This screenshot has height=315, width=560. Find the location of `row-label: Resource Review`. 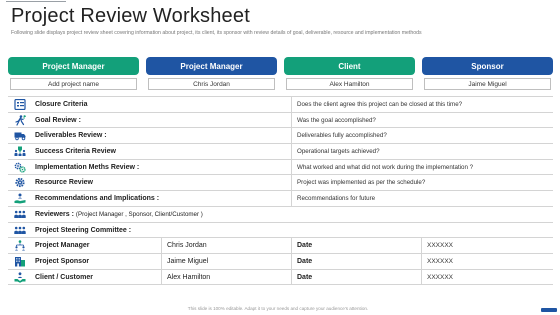

row-label: Resource Review is located at coordinates (64, 183).